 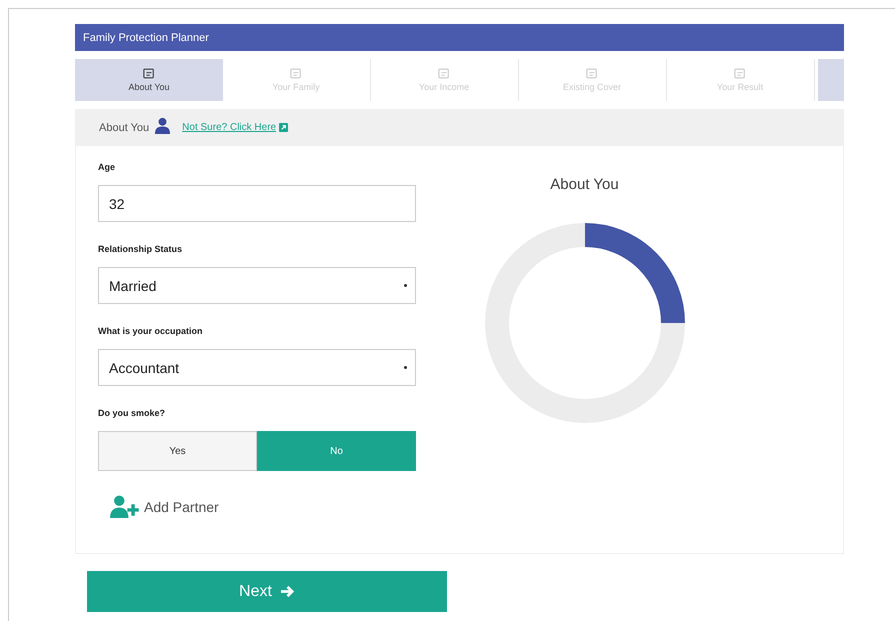 I want to click on field-label: Do you smoke?, so click(x=132, y=413).